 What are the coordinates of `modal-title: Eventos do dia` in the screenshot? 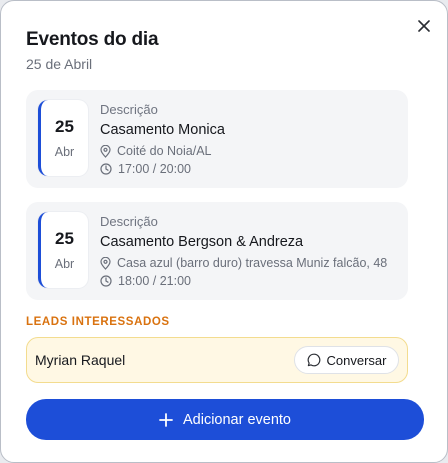 It's located at (92, 39).